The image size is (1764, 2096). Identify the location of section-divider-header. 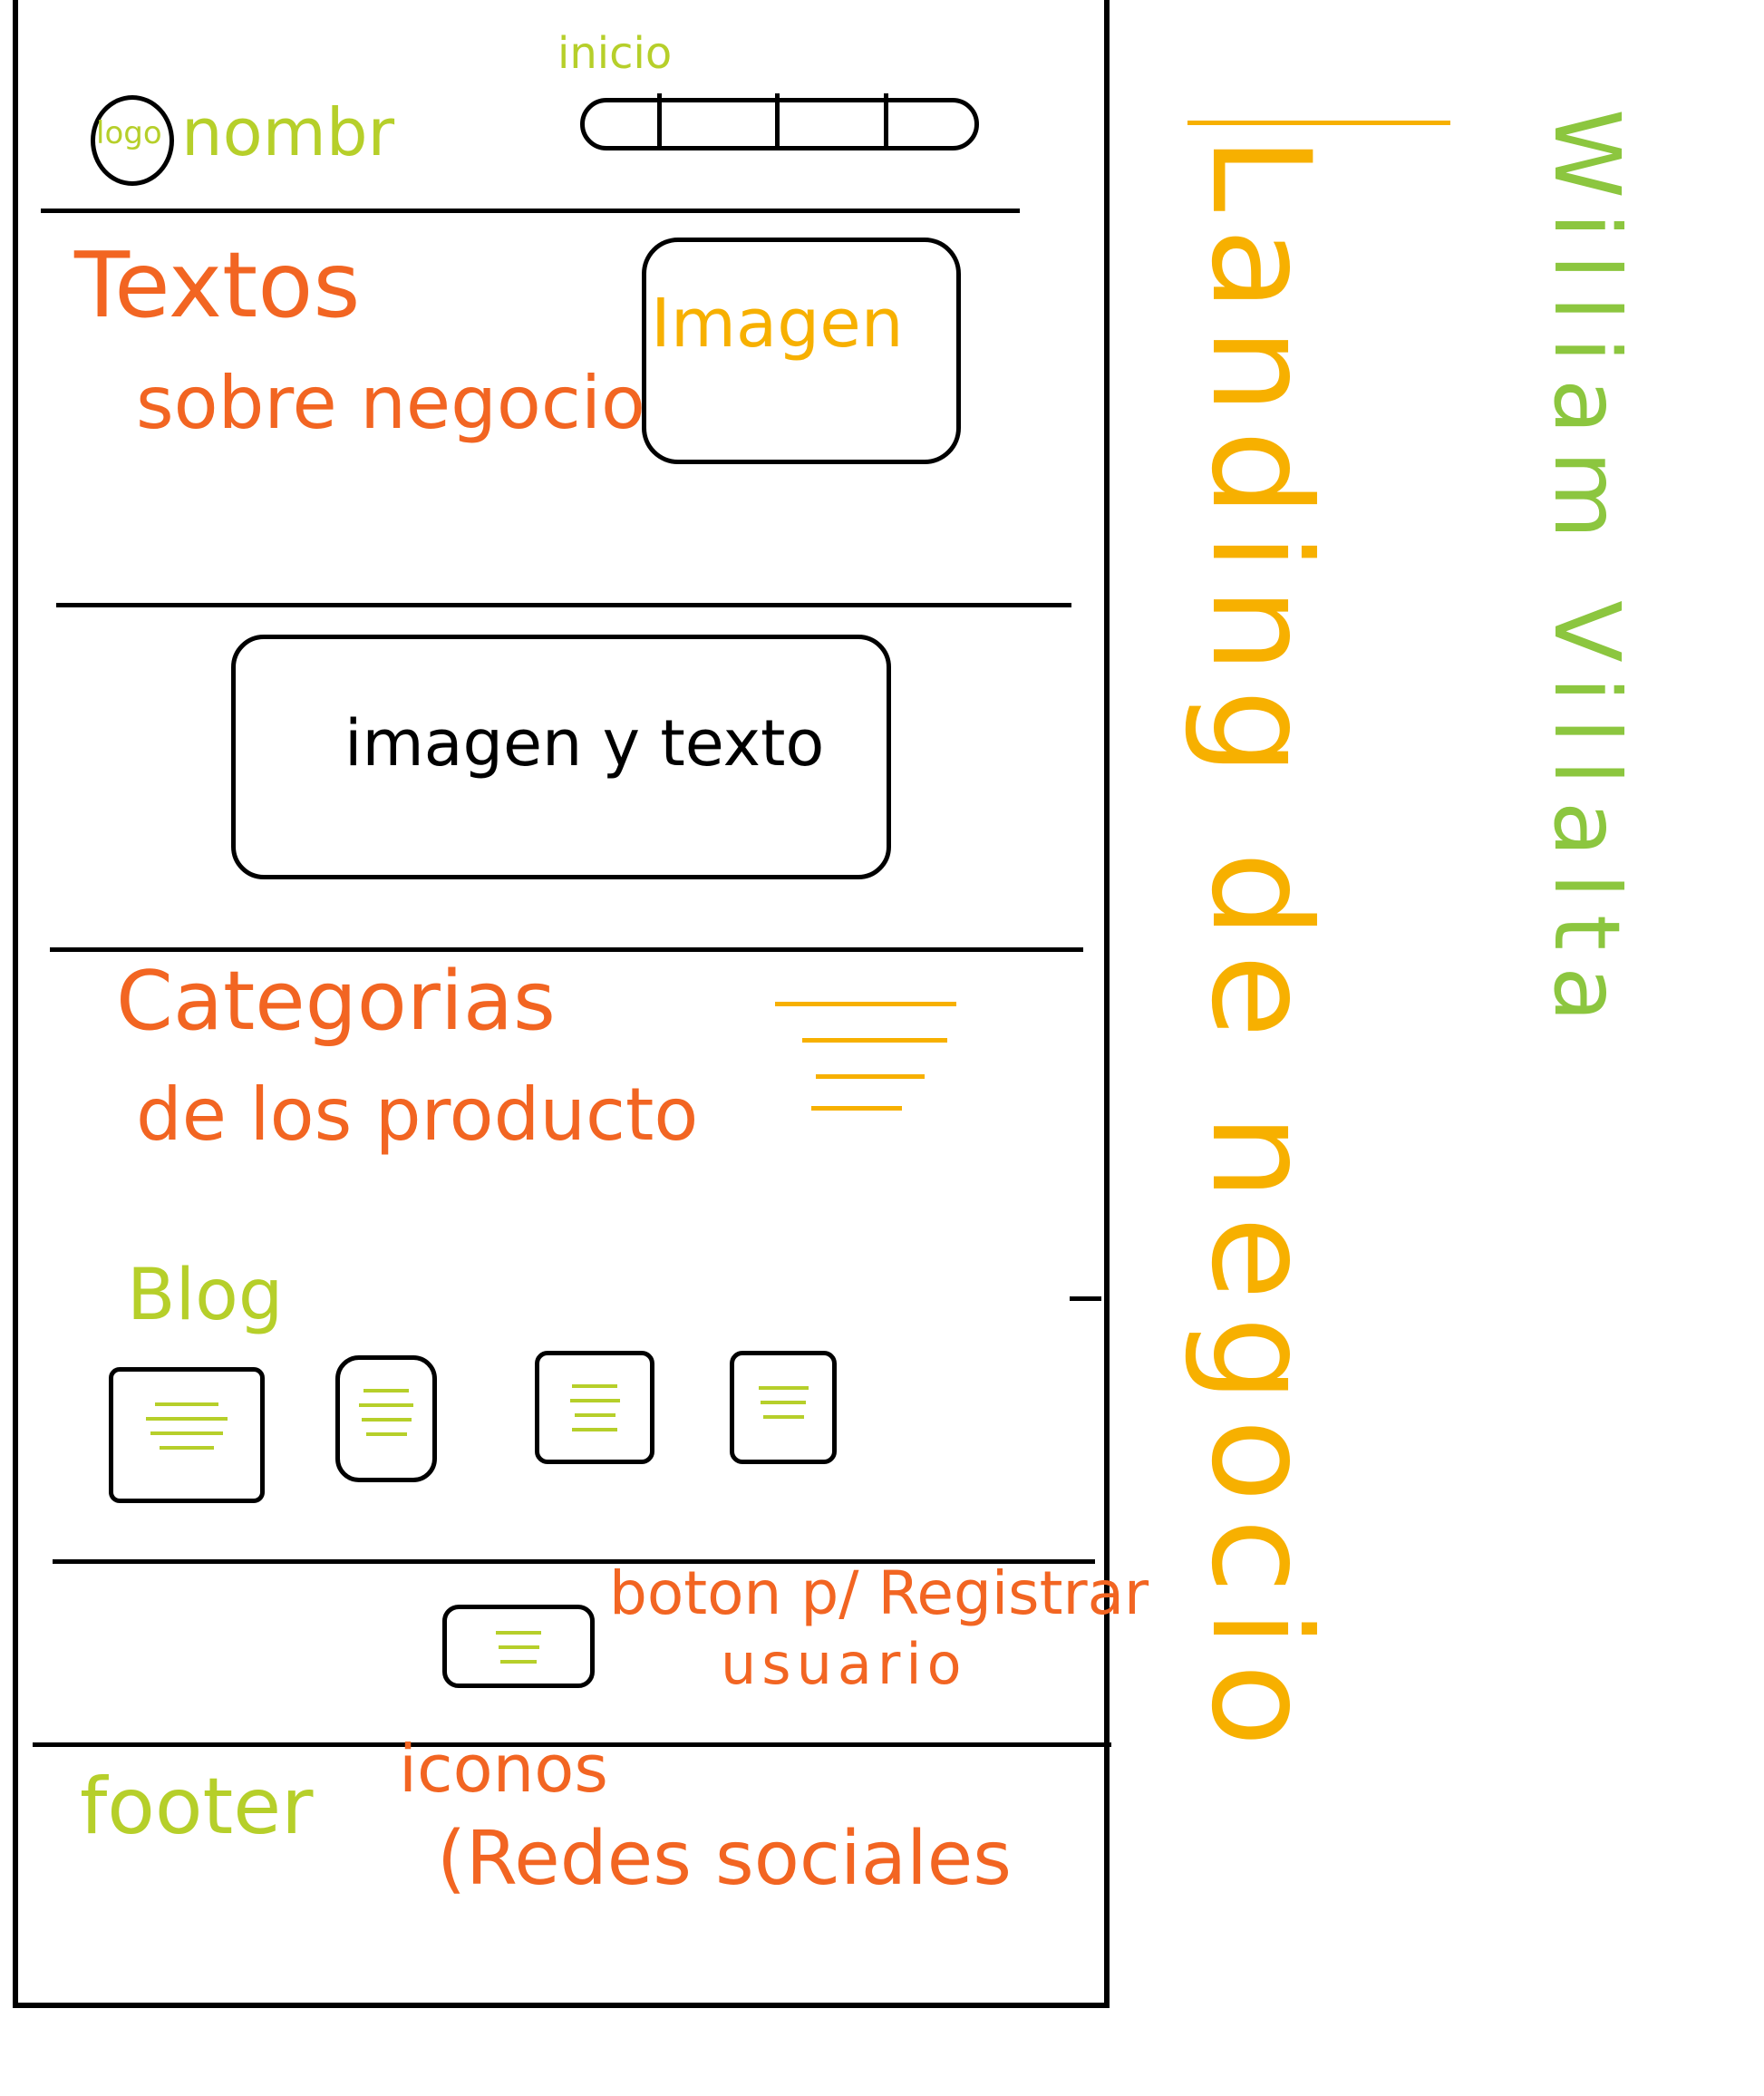
(530, 211).